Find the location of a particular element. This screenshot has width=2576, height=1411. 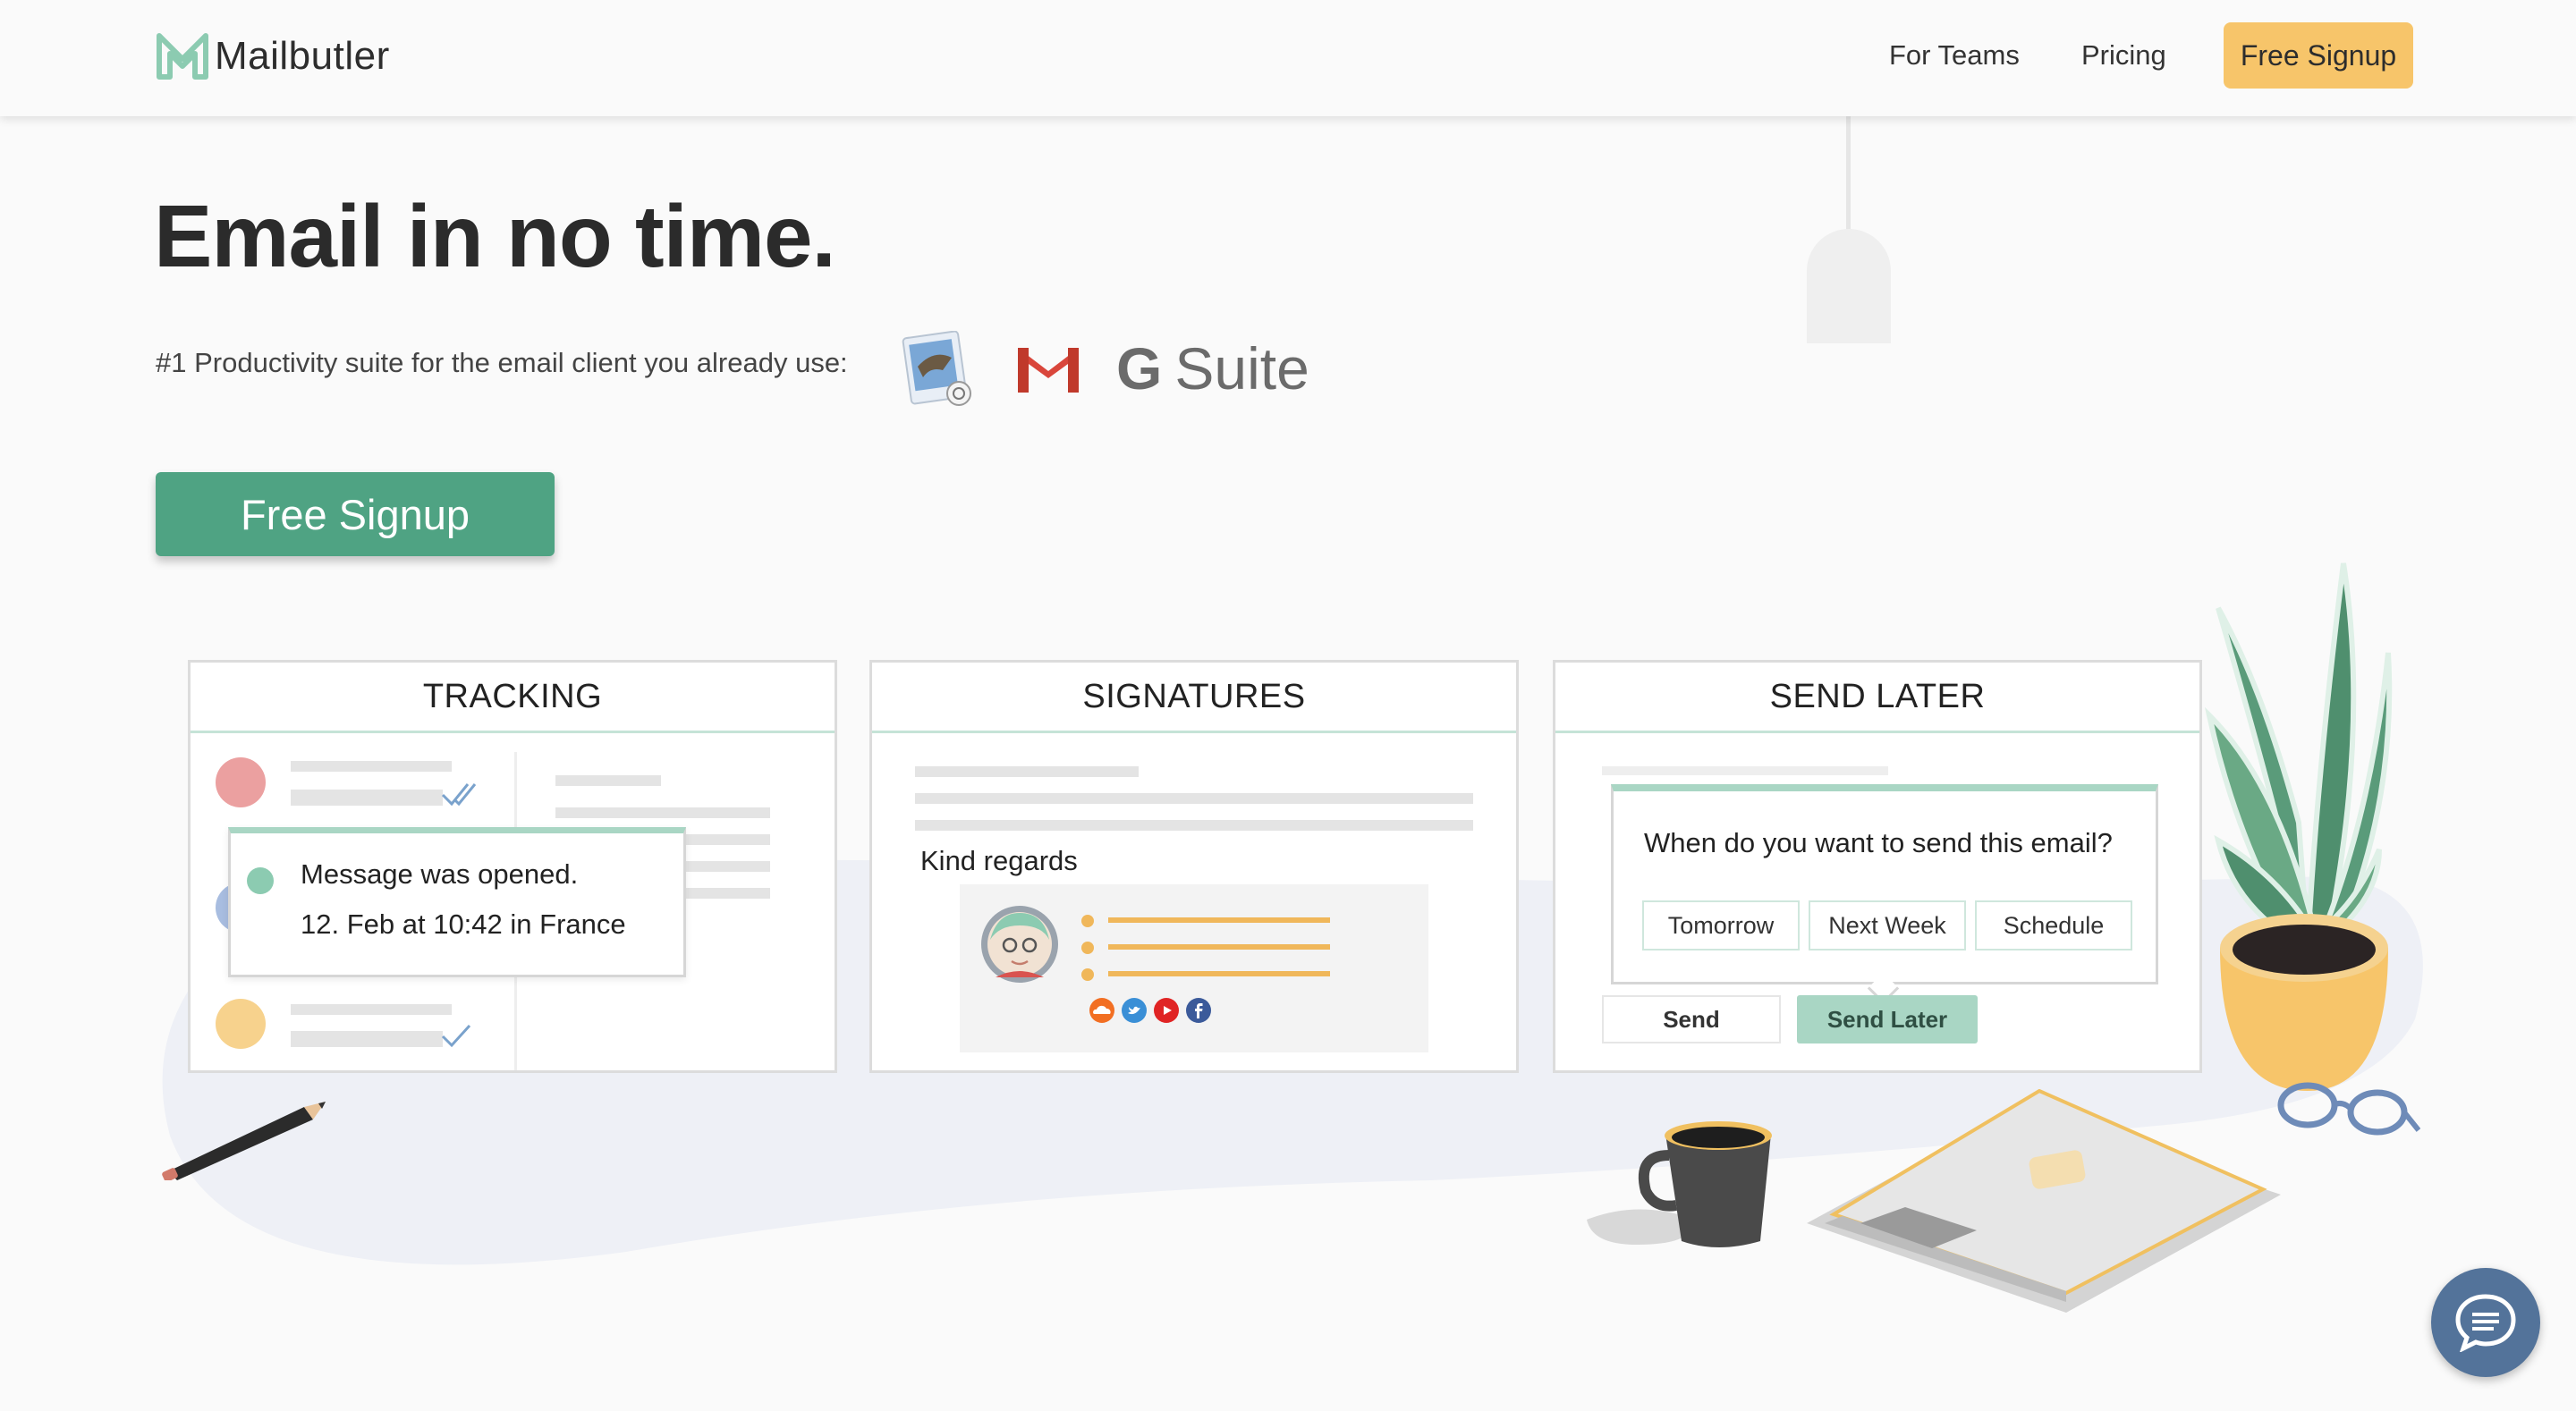

coffee-cup-illustration is located at coordinates (1679, 1184).